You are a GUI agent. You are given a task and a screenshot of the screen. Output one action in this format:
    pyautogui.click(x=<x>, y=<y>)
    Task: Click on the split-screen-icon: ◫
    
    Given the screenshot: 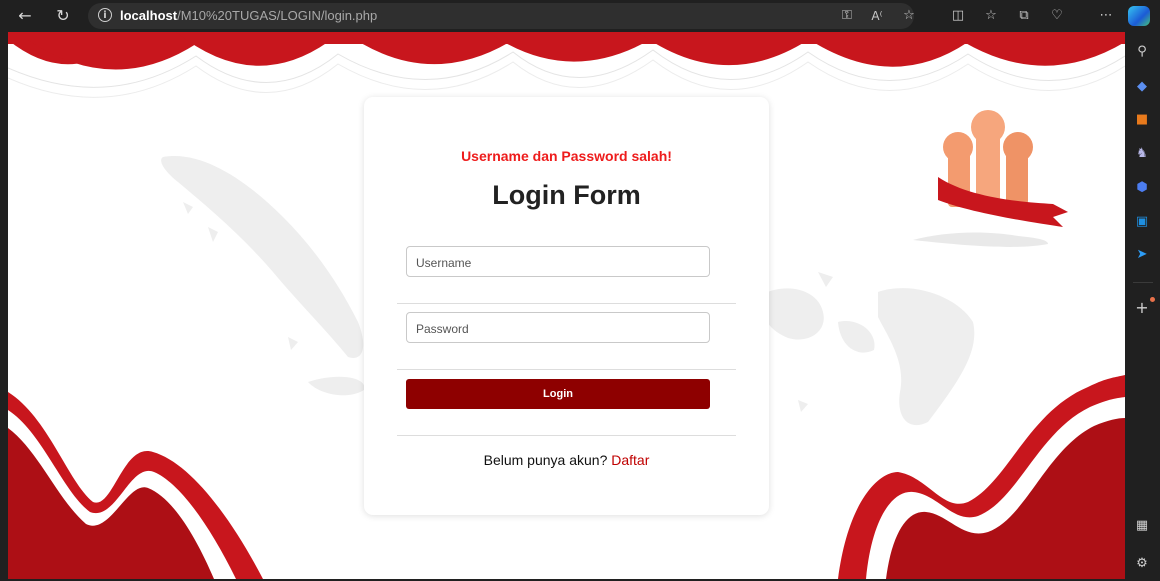 What is the action you would take?
    pyautogui.click(x=958, y=16)
    